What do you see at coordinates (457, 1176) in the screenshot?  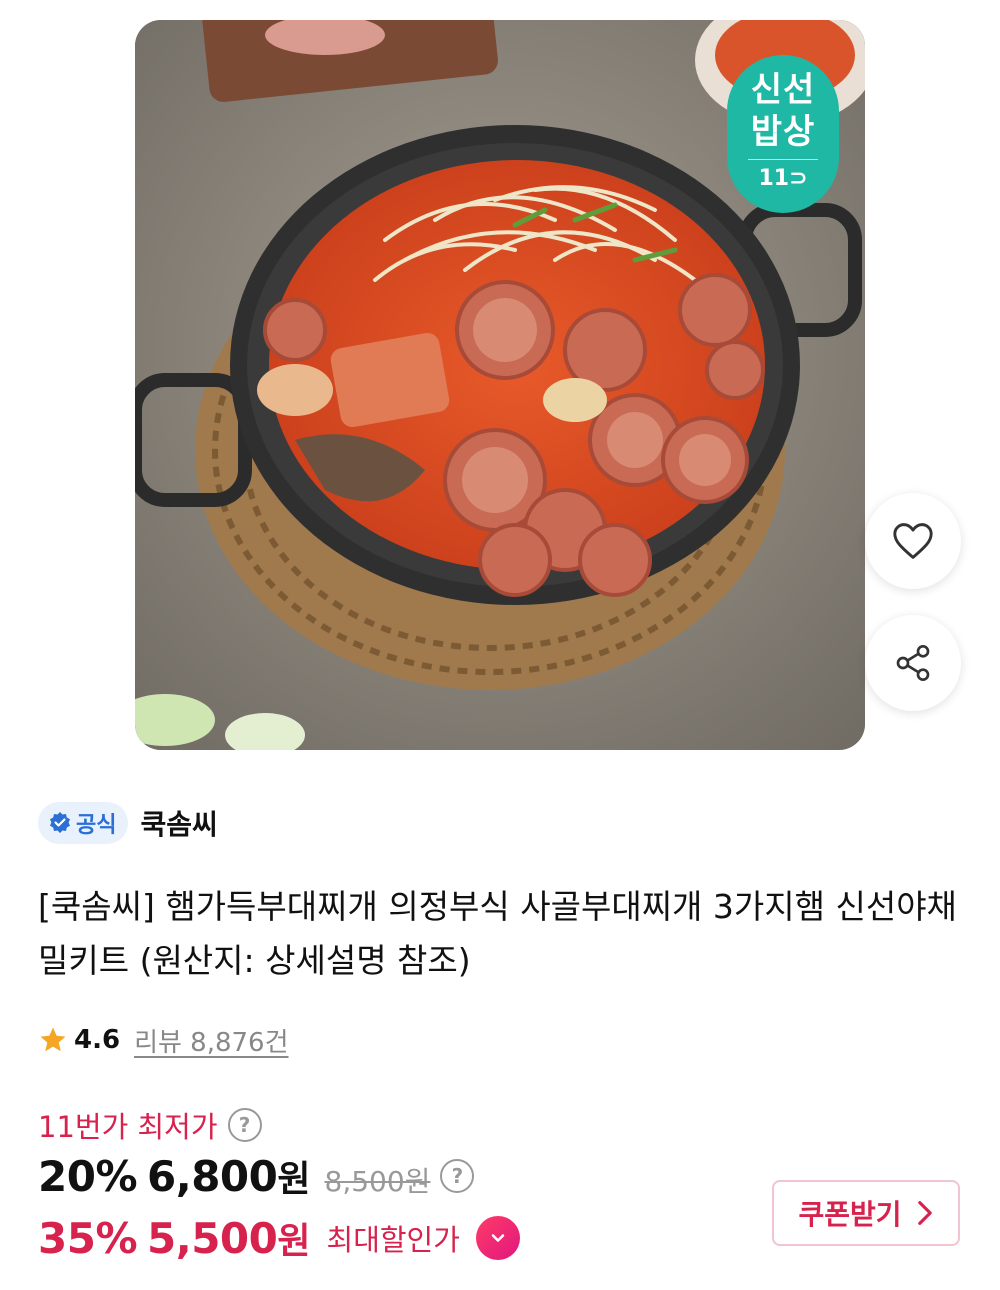 I see `price-help-icon: ?` at bounding box center [457, 1176].